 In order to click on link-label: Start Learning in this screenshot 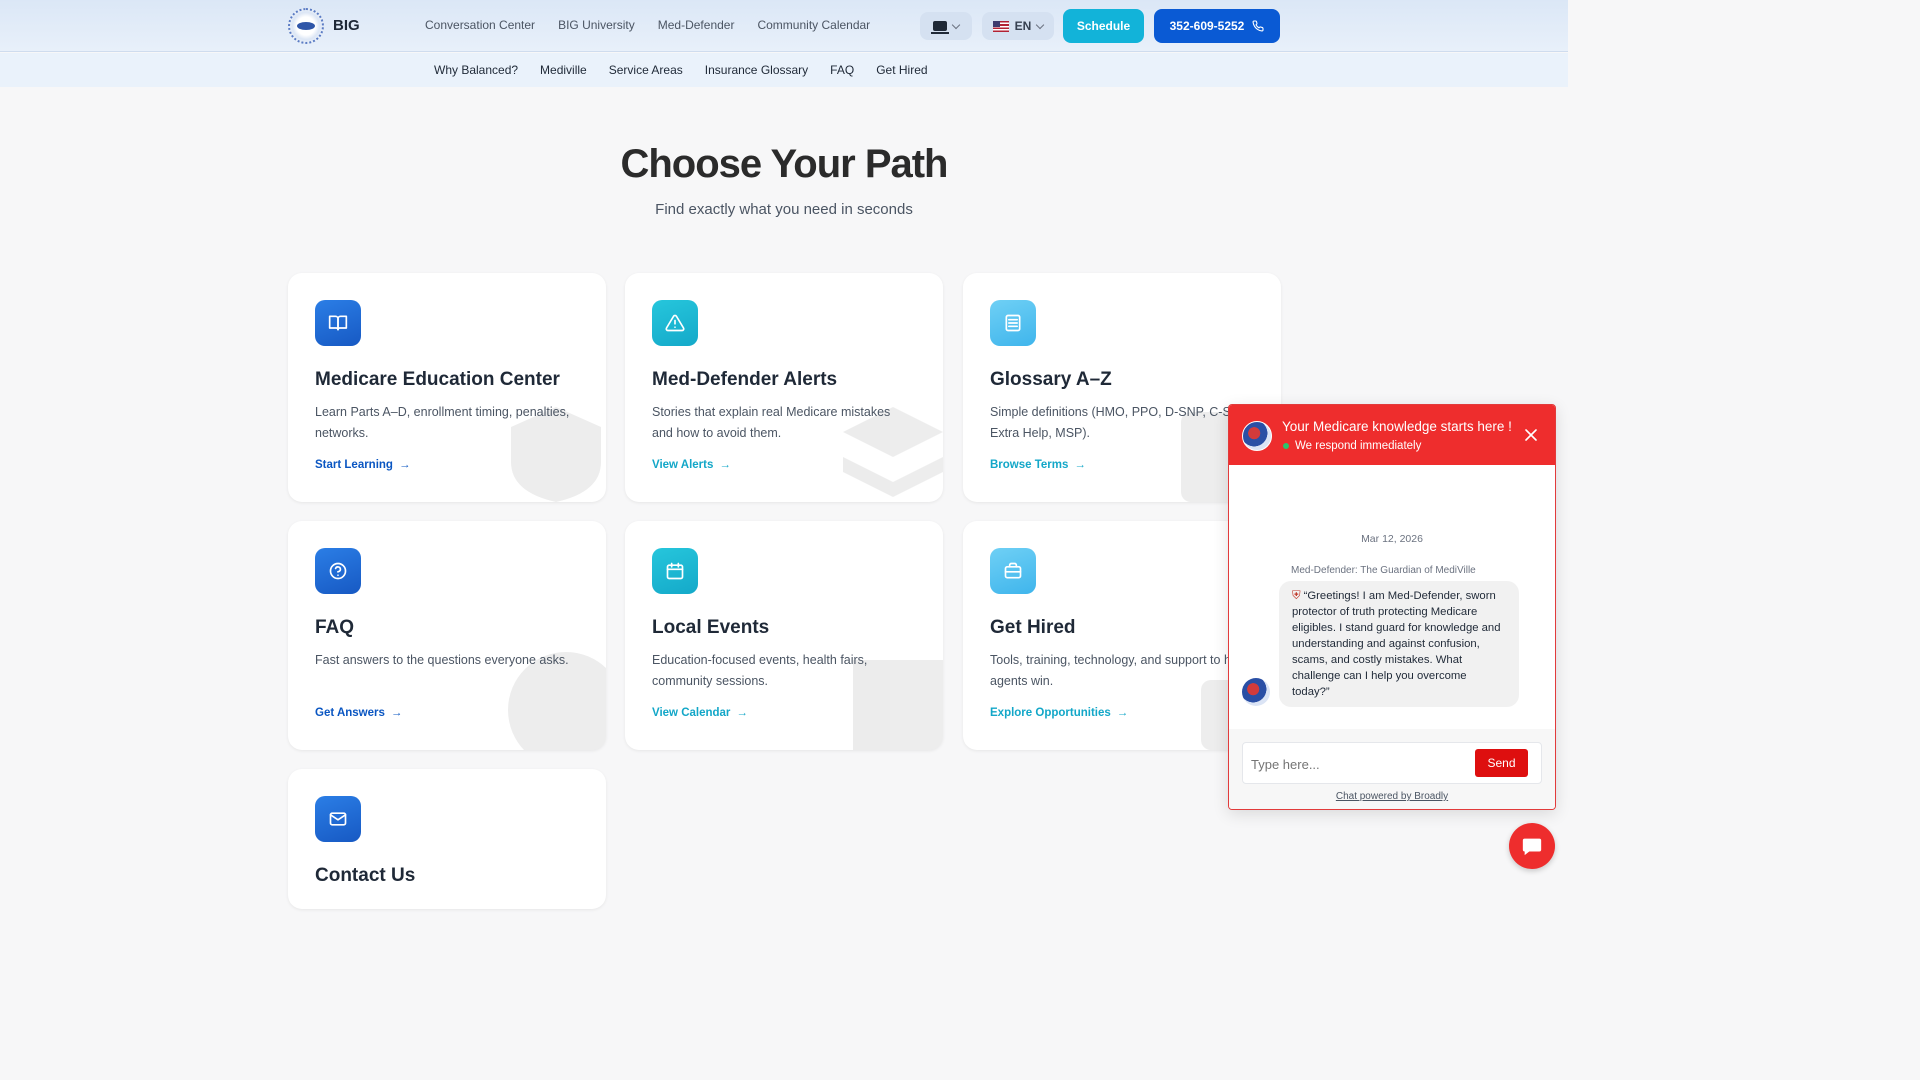, I will do `click(354, 465)`.